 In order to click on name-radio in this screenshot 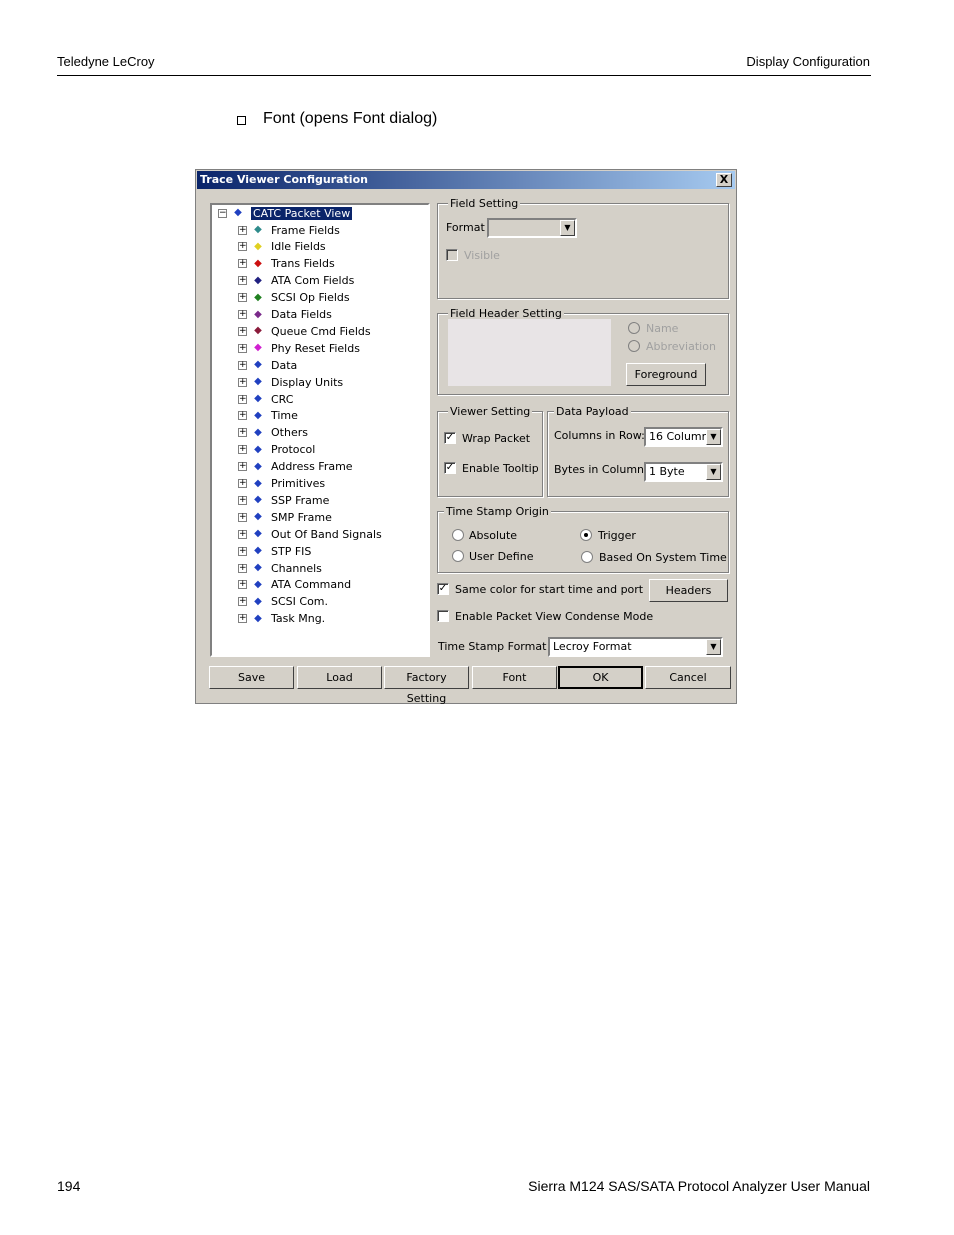, I will do `click(634, 328)`.